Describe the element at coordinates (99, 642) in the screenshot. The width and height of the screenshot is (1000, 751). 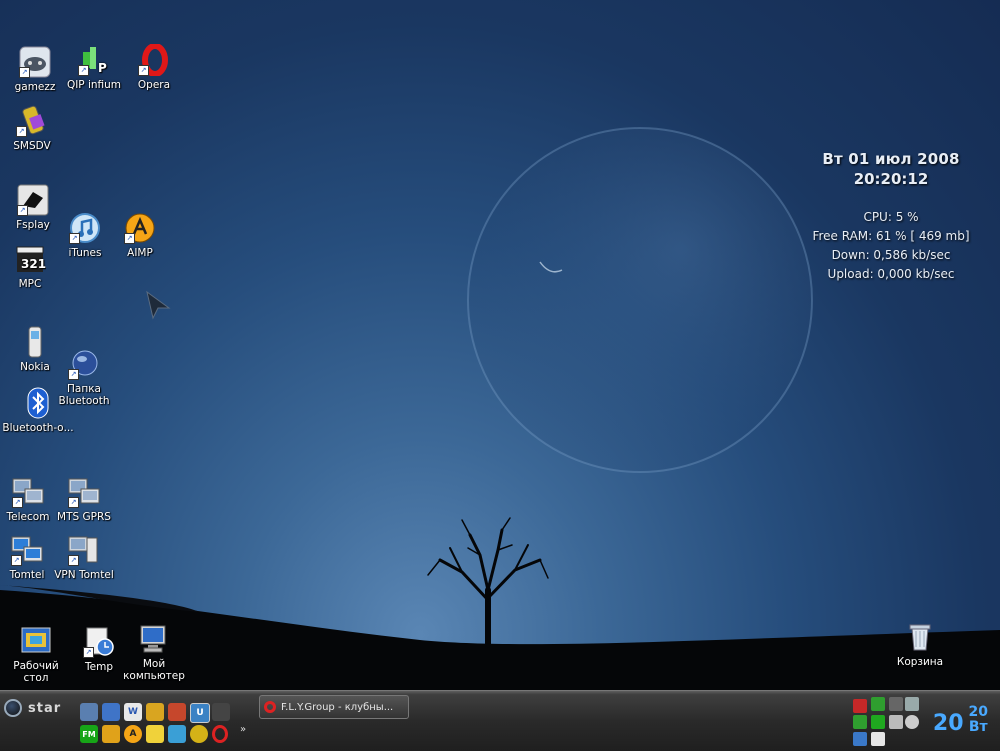
I see `folder-clock-icon: ↗` at that location.